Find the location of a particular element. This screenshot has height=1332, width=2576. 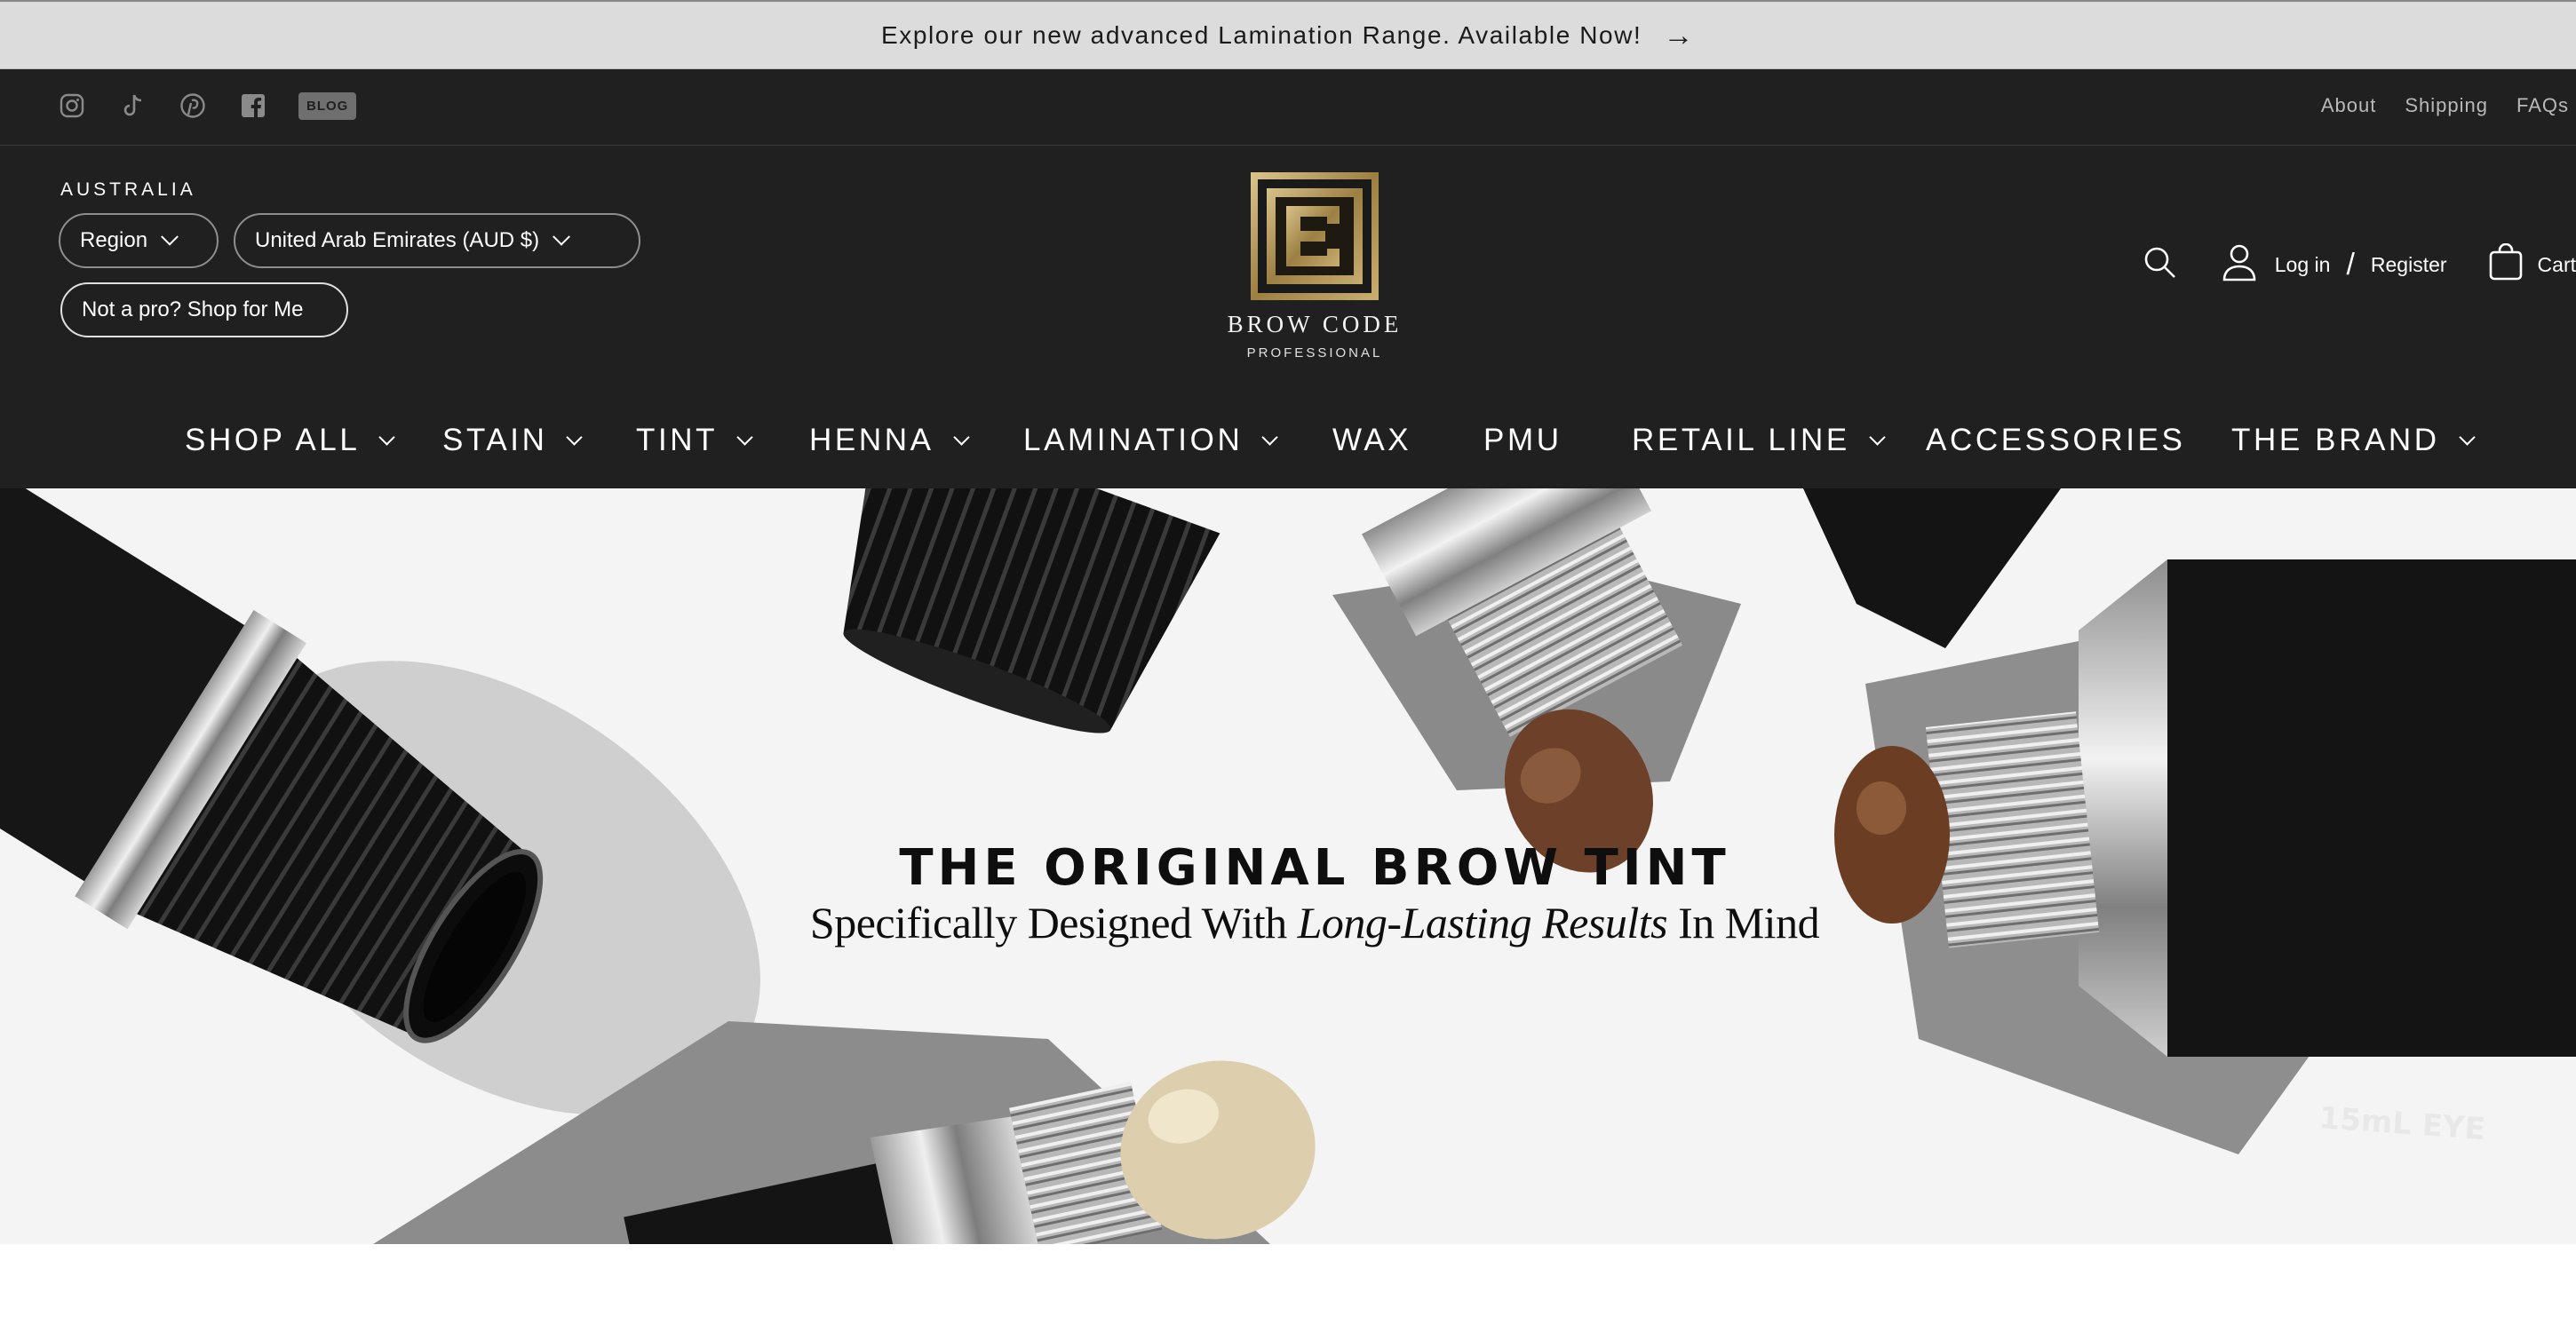

logo-name: BROW CODE is located at coordinates (1315, 324).